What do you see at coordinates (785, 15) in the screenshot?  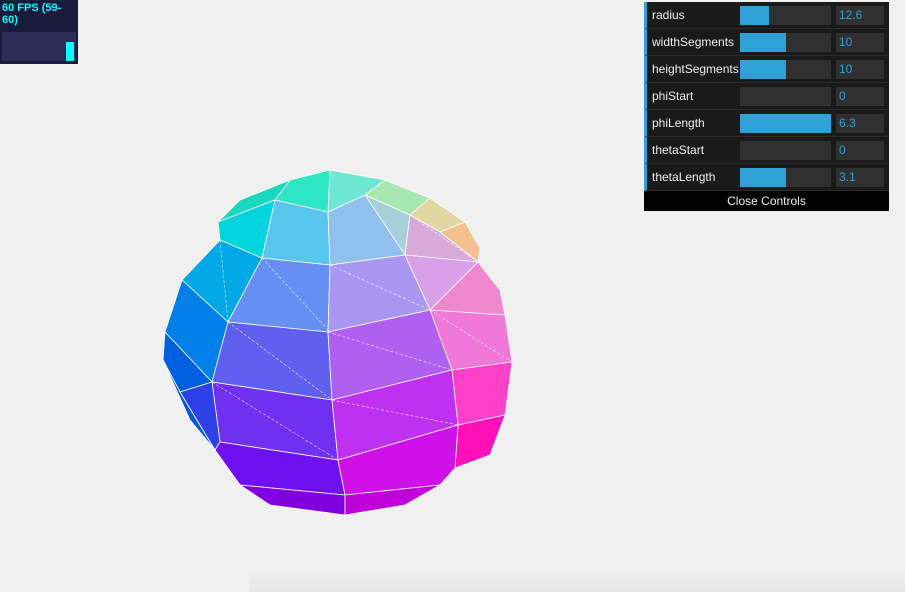 I see `radius-slider` at bounding box center [785, 15].